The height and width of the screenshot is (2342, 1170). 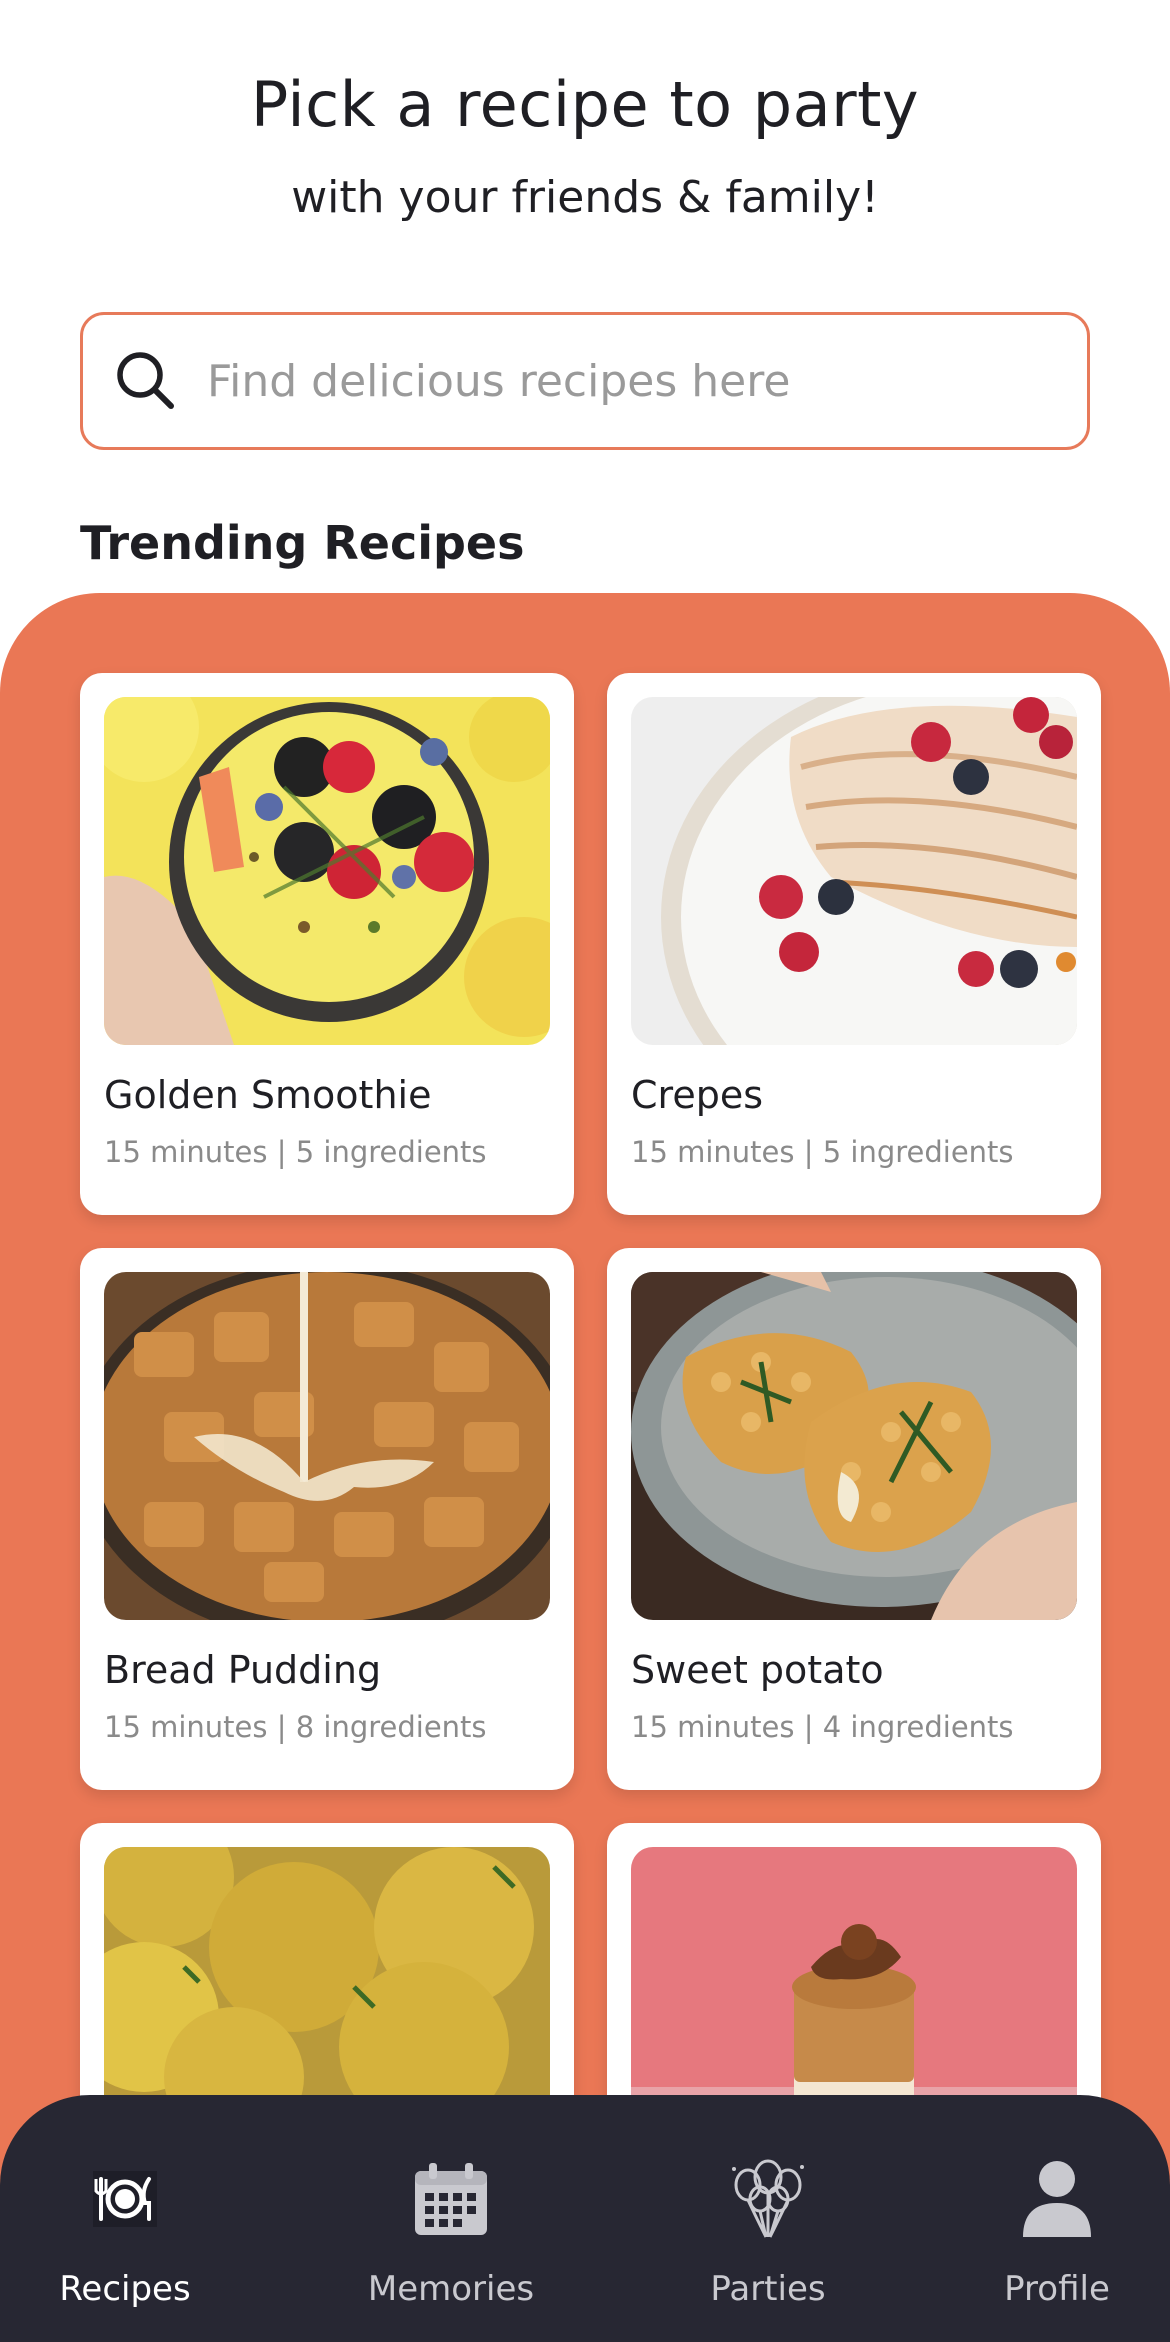 What do you see at coordinates (1057, 2199) in the screenshot?
I see `person-icon` at bounding box center [1057, 2199].